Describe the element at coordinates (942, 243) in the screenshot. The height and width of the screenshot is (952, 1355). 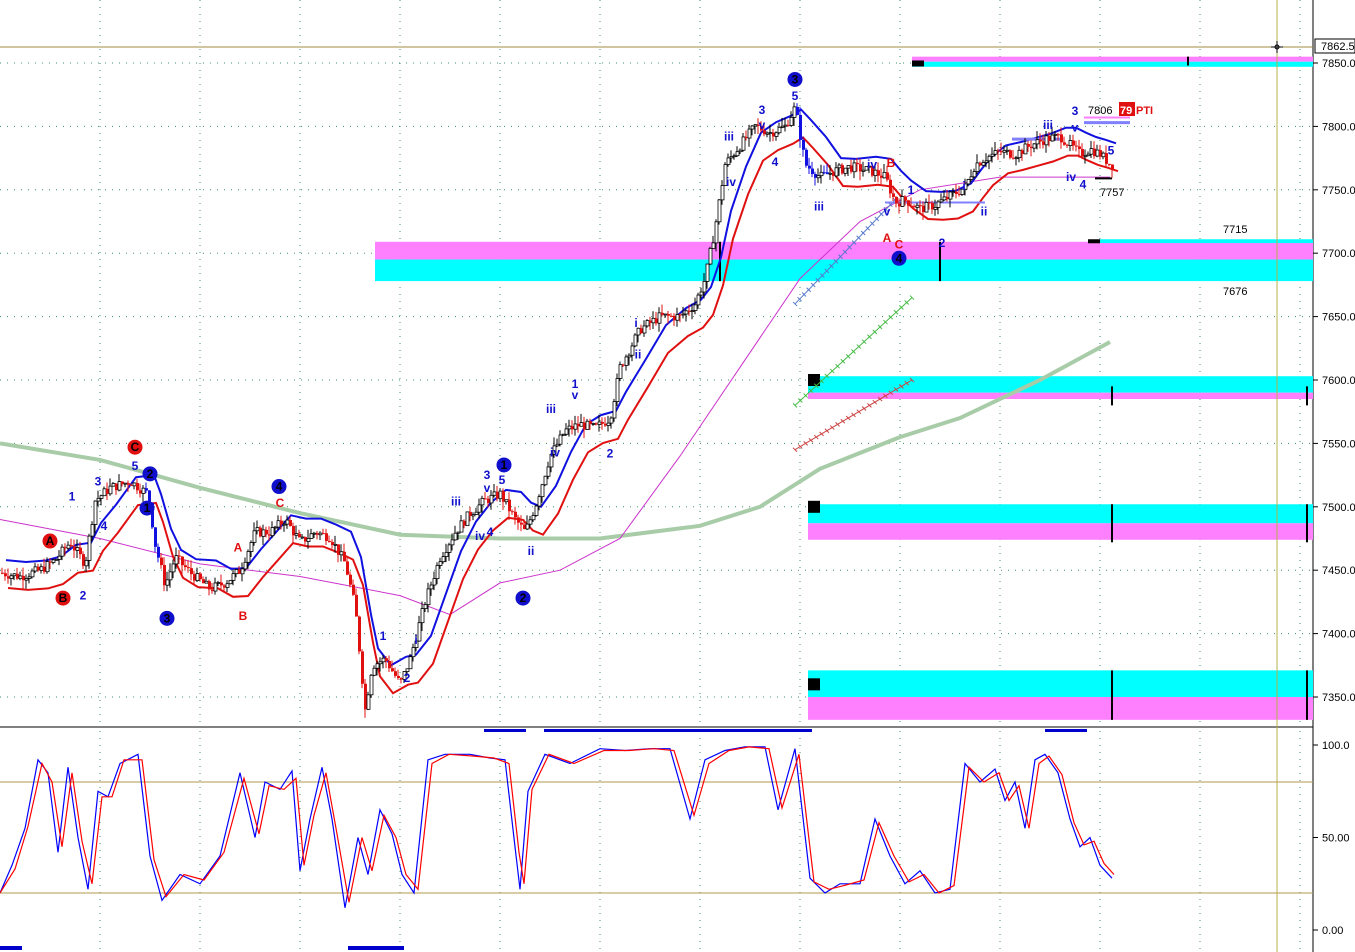
I see `wave-label: 2` at that location.